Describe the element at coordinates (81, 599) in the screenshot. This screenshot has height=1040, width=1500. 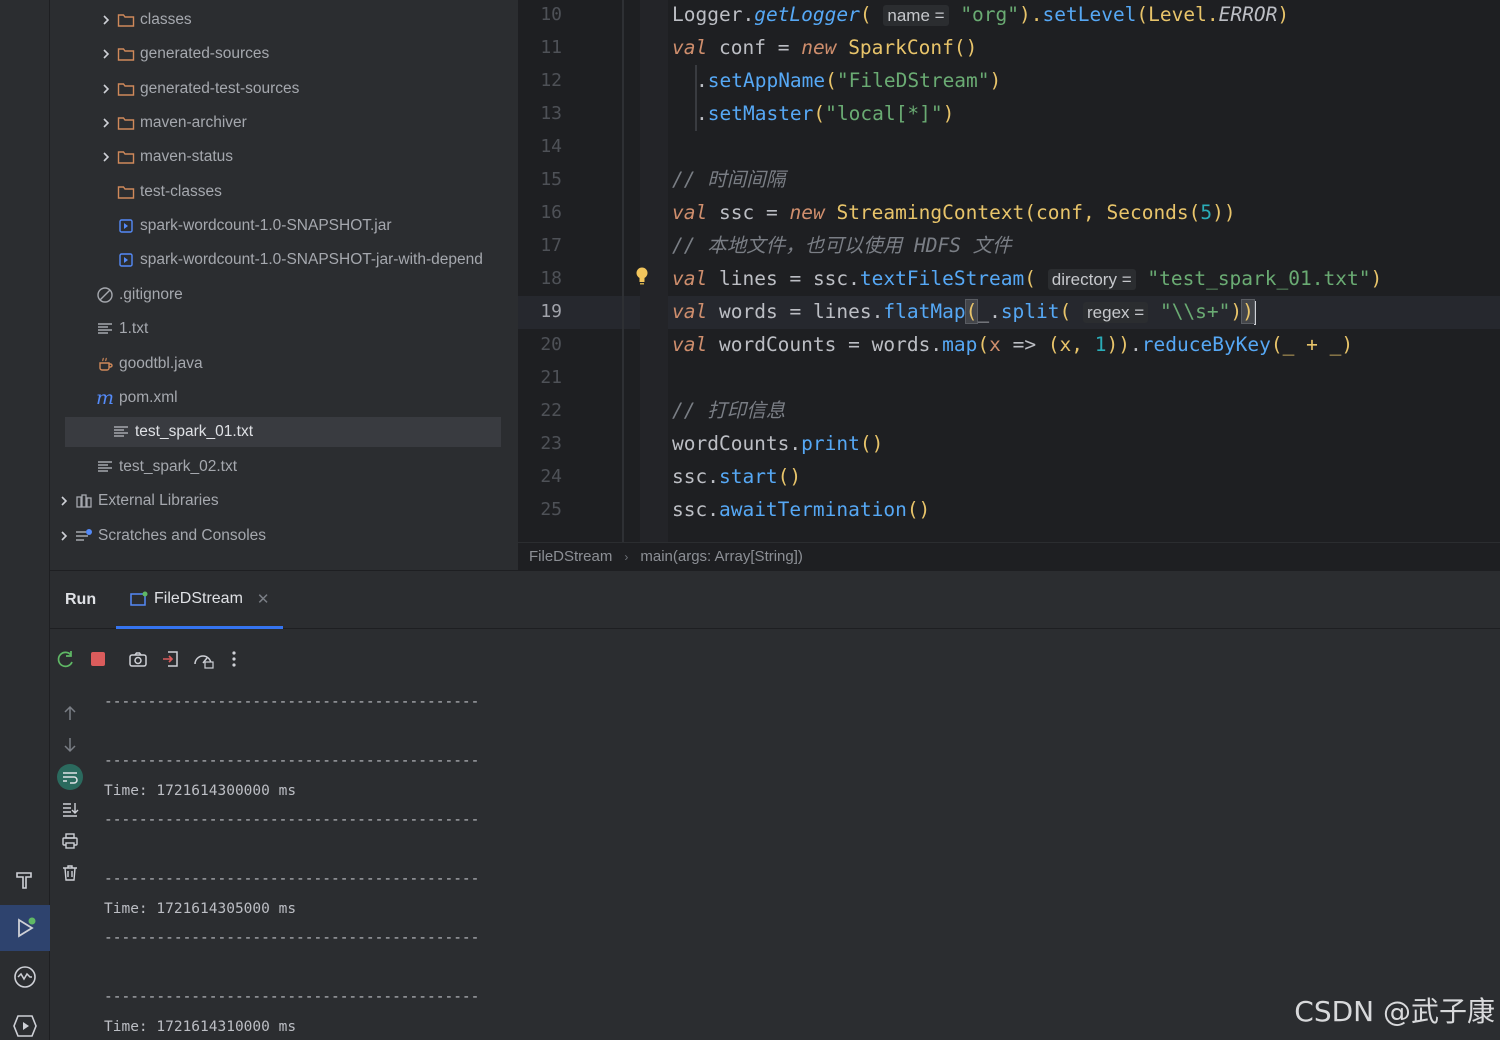
I see `run-panel-title: Run` at that location.